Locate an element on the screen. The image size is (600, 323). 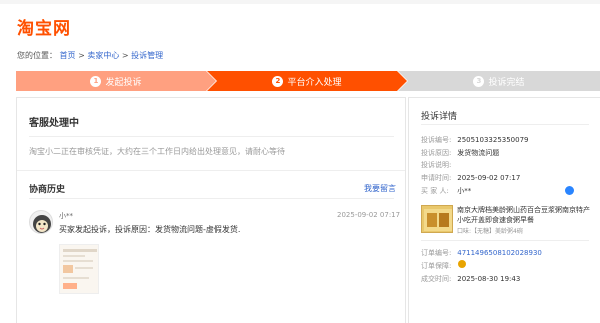
buyer-row: 买 家 人: 小** is located at coordinates (446, 191).